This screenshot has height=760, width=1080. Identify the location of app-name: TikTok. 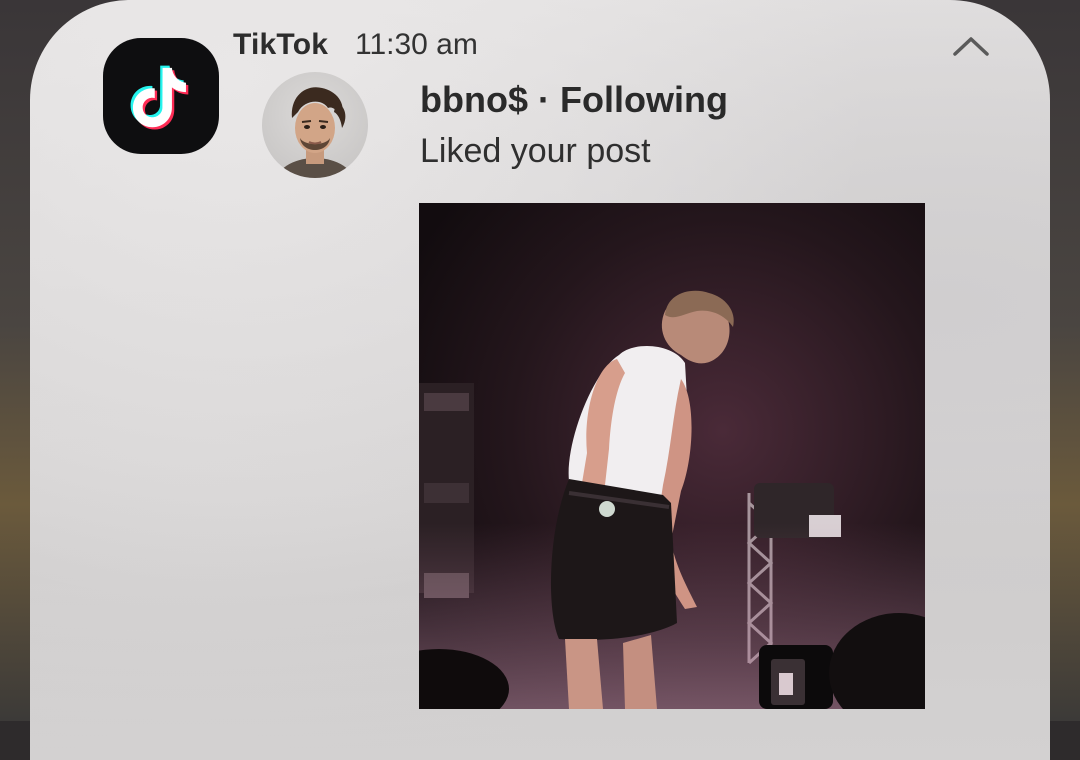
(281, 44).